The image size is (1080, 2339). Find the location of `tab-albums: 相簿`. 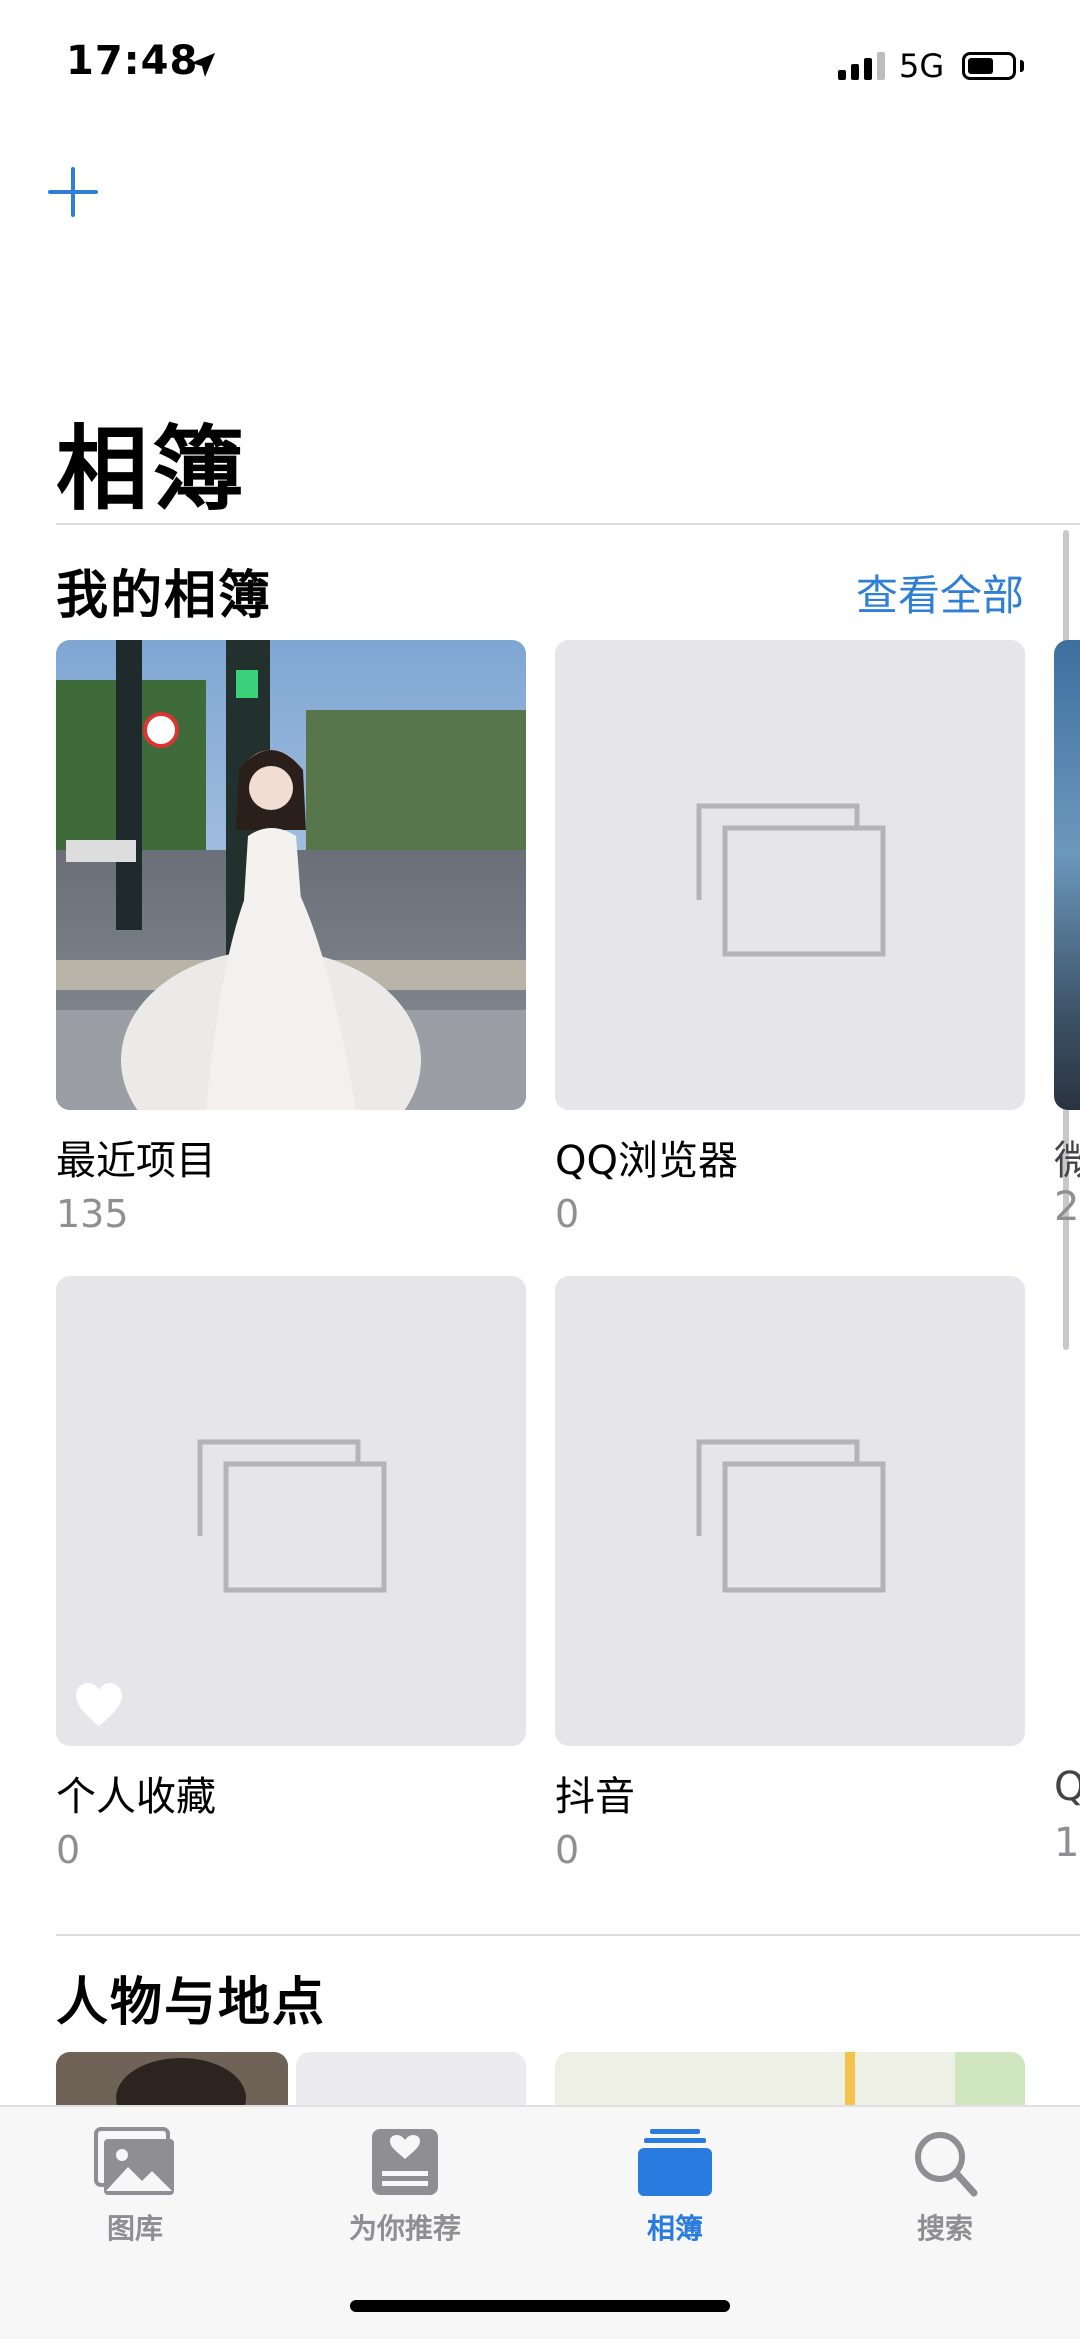

tab-albums: 相簿 is located at coordinates (675, 2187).